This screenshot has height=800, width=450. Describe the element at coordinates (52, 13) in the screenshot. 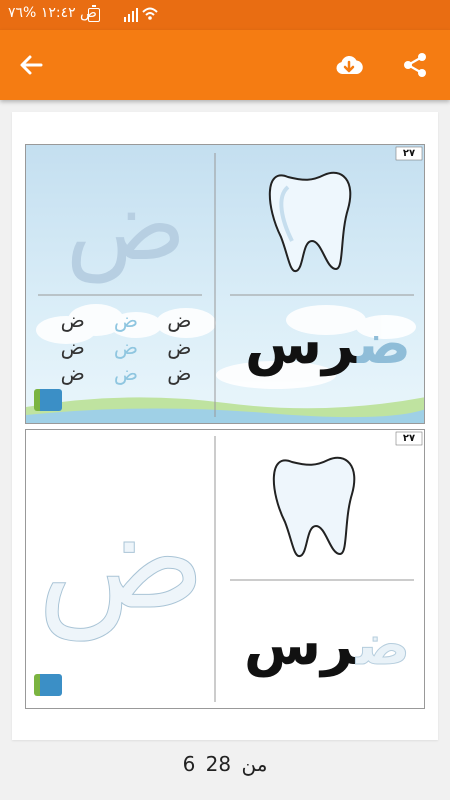

I see `status-time: ص ١٢:٤٢ %٧٦` at that location.